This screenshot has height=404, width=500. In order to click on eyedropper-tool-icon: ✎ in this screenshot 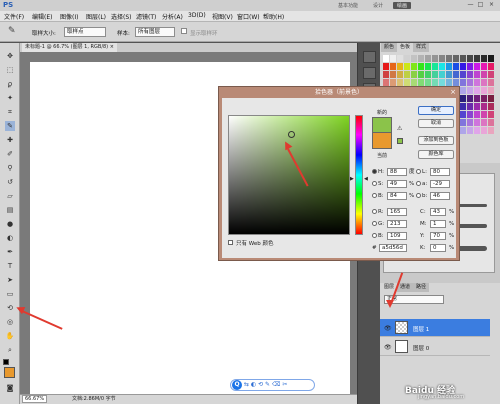, I will do `click(10, 126)`.